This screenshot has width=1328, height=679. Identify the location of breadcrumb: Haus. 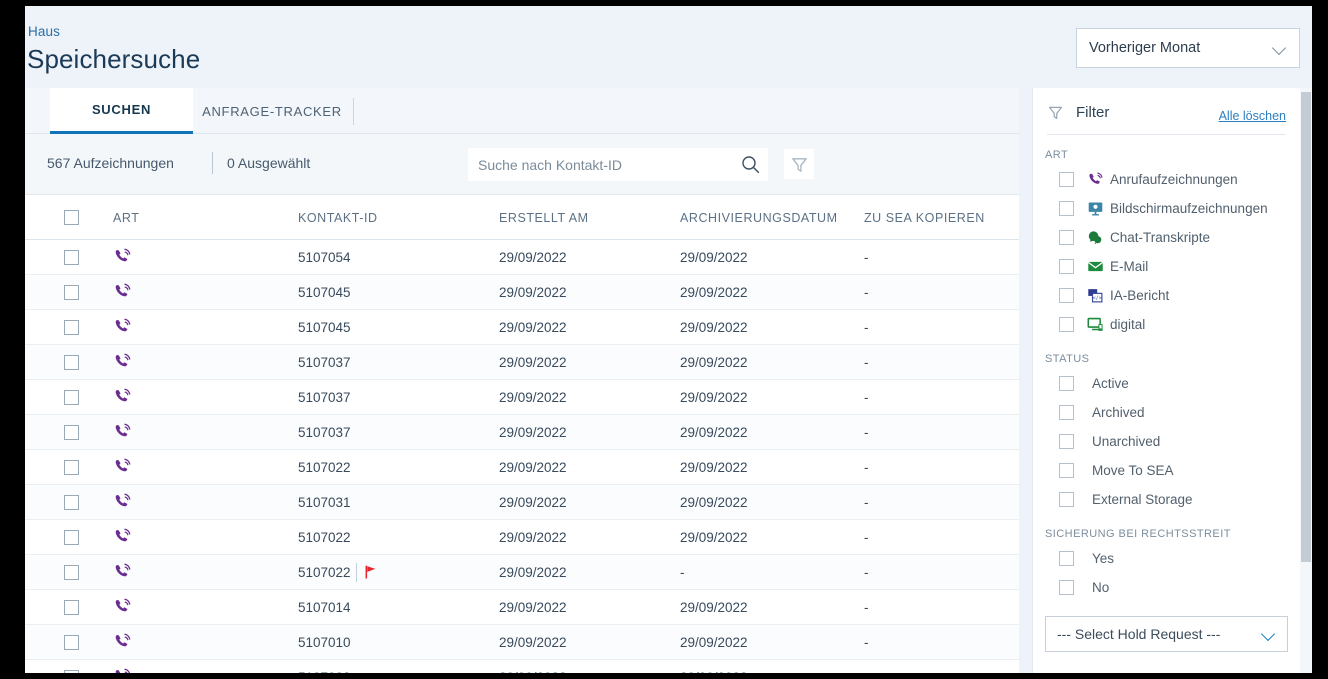
(44, 31).